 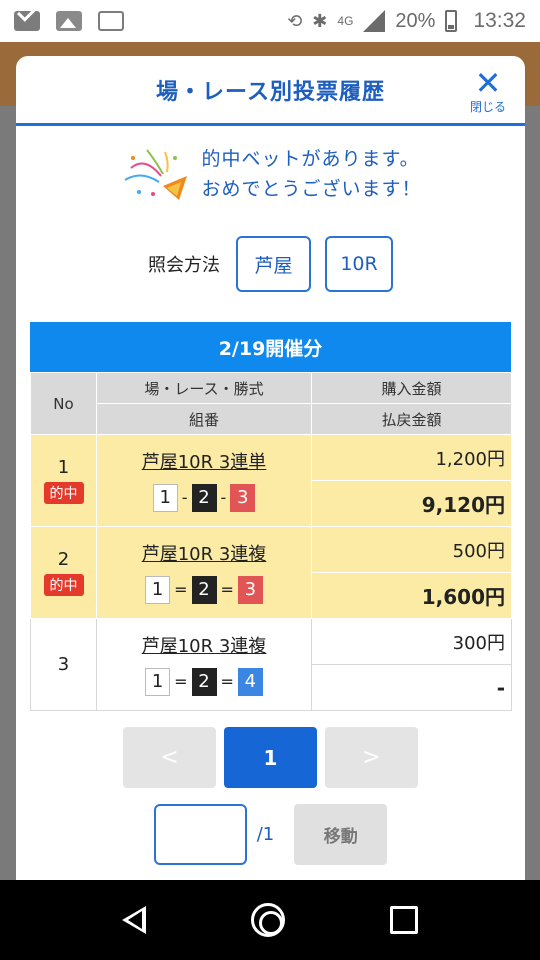 What do you see at coordinates (359, 264) in the screenshot?
I see `race-selector: 10R` at bounding box center [359, 264].